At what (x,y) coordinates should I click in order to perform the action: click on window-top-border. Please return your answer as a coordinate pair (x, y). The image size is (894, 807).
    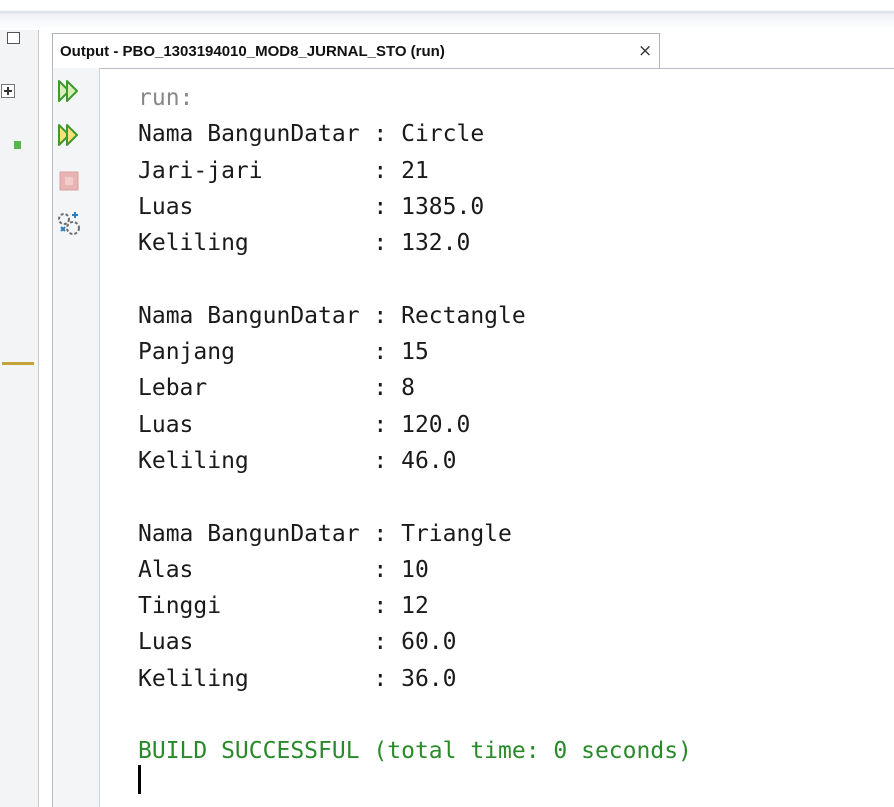
    Looking at the image, I should click on (447, 15).